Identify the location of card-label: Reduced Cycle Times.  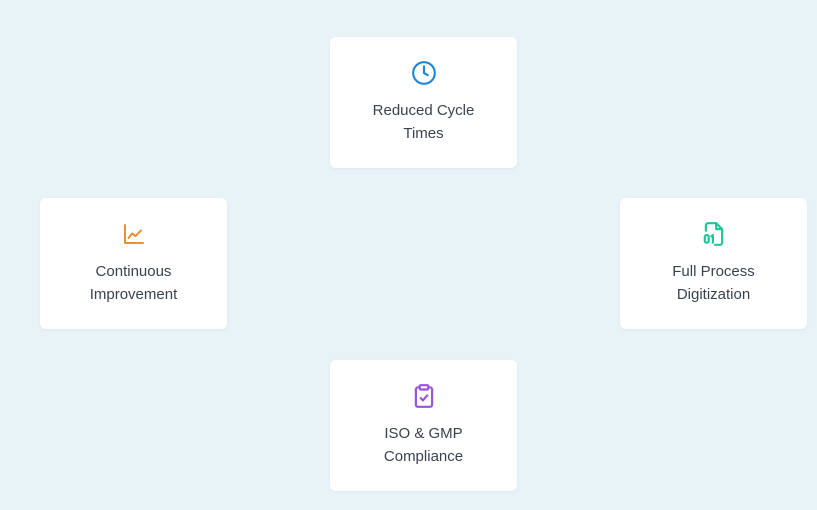
(423, 122).